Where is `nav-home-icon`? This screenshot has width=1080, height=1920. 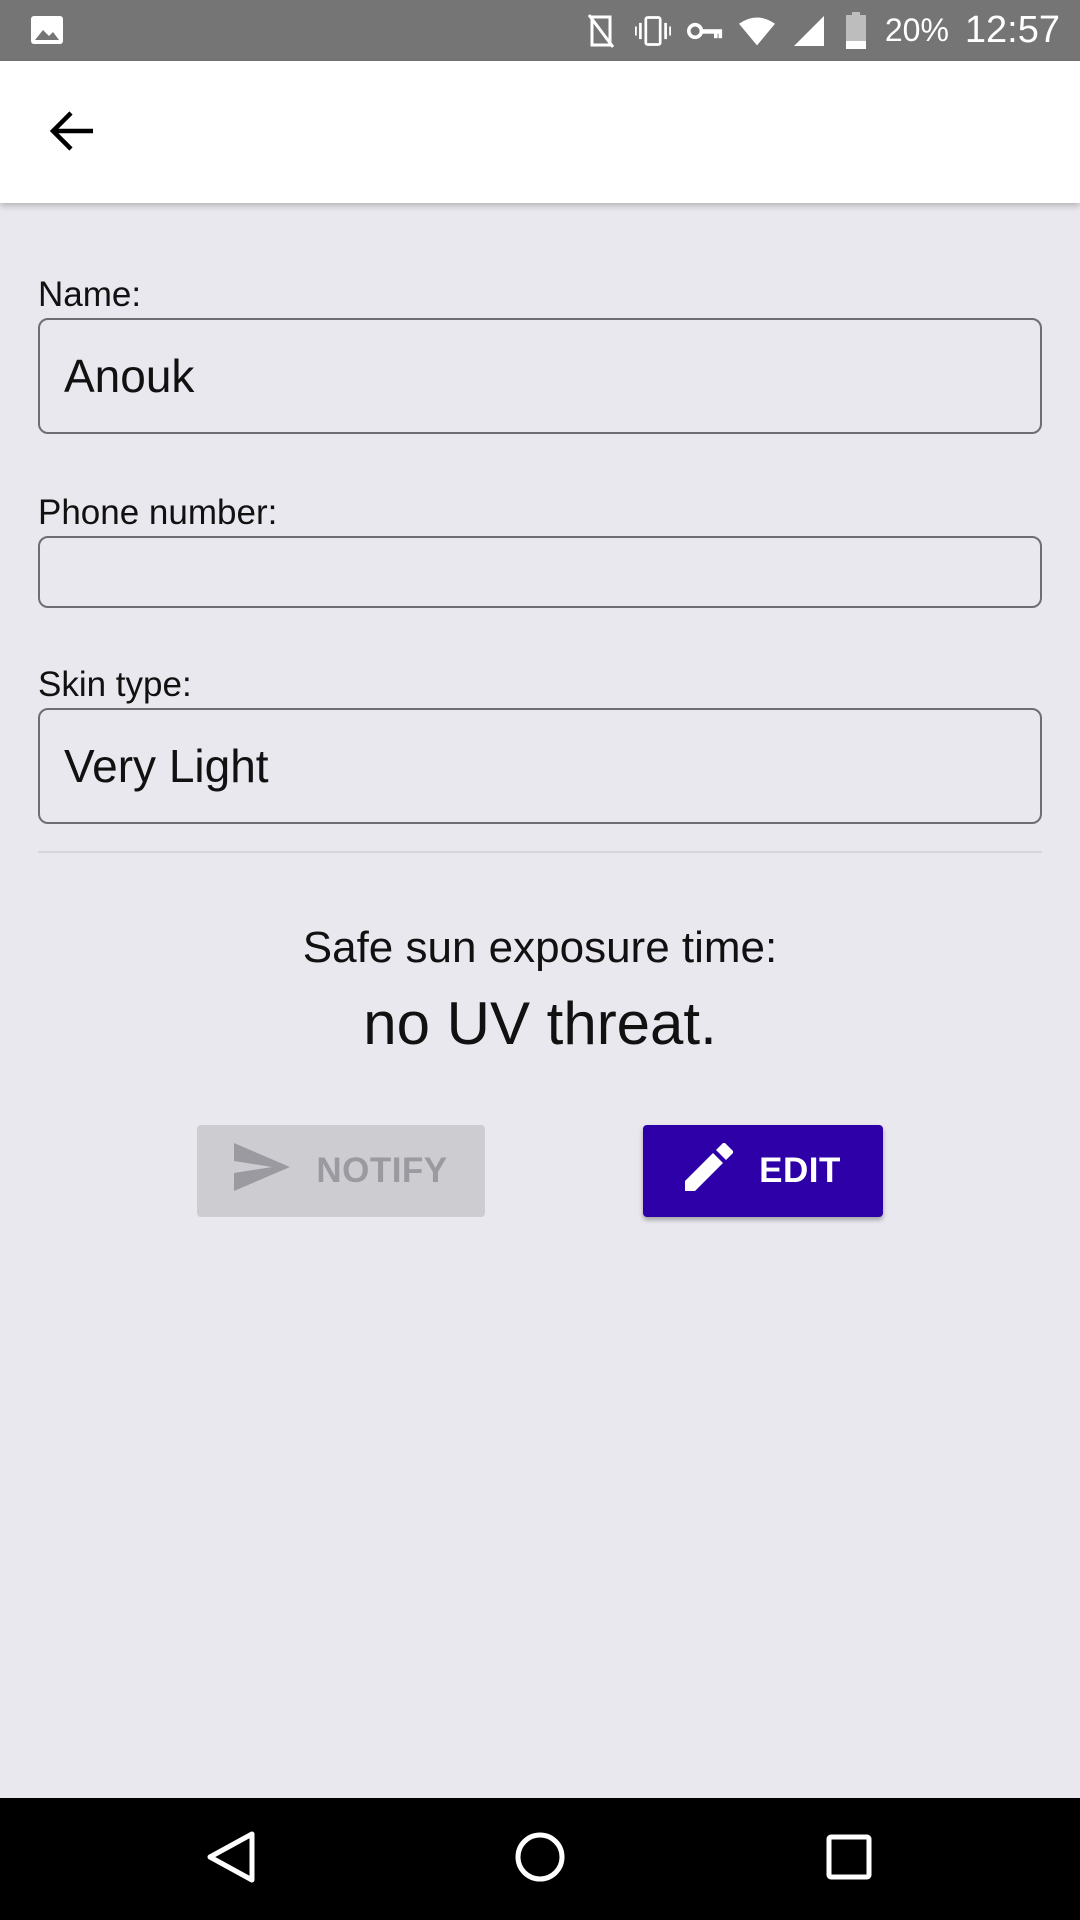
nav-home-icon is located at coordinates (540, 1859).